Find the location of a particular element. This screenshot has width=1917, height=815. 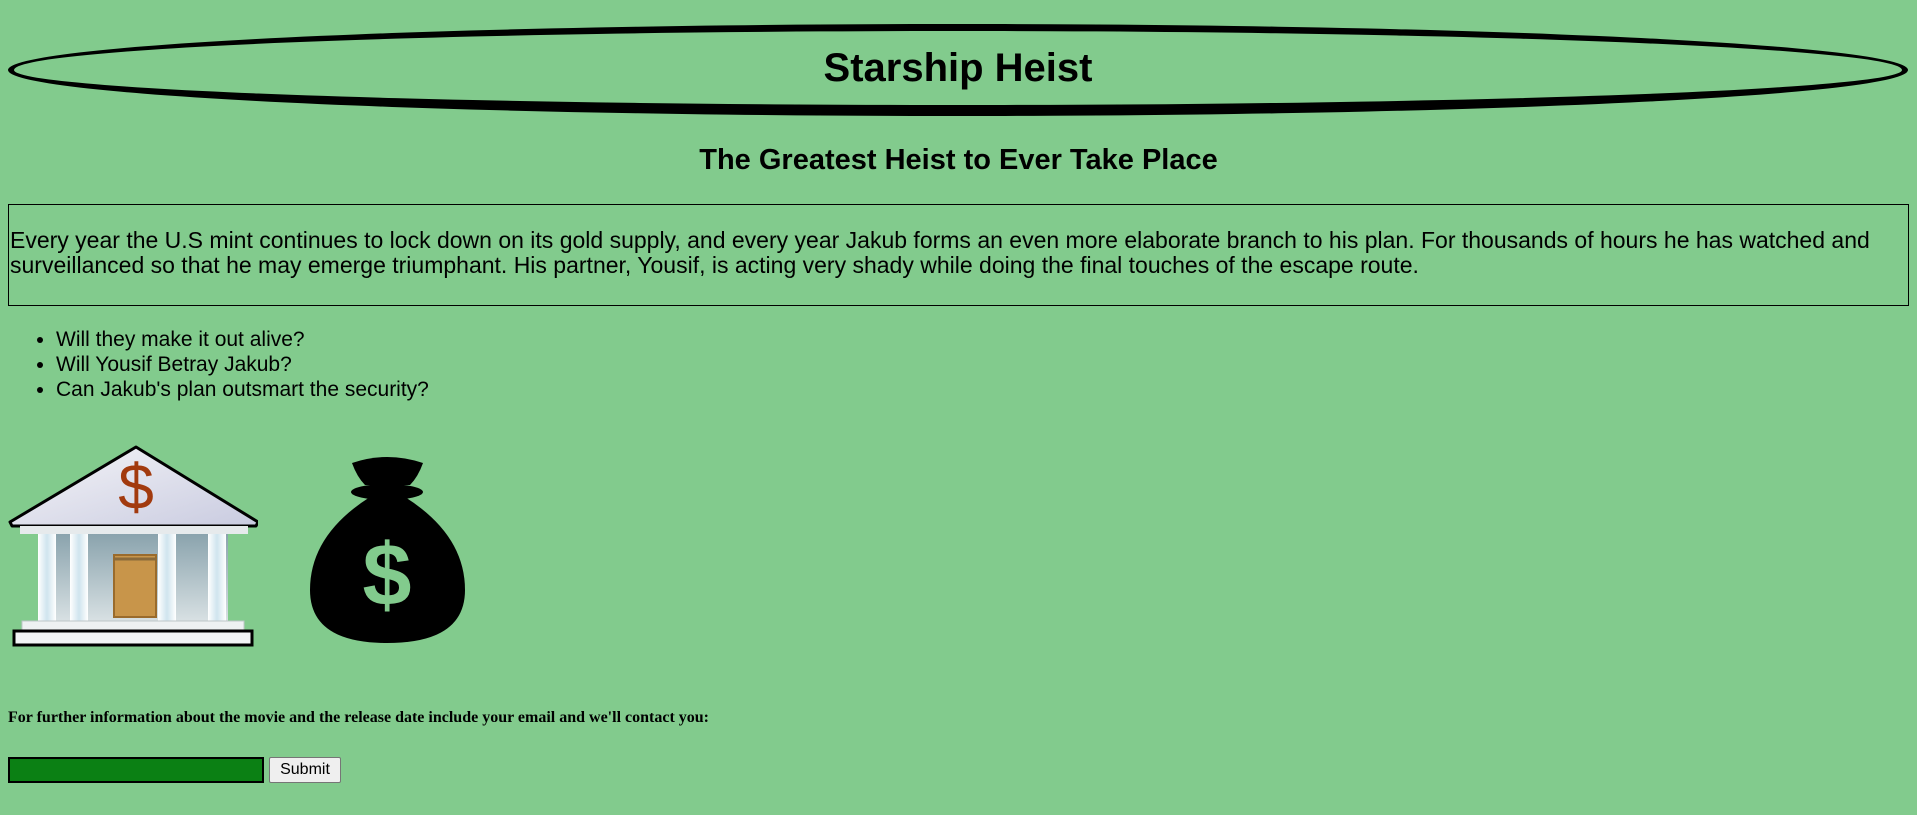

money-bag-icon: $ is located at coordinates (387, 550).